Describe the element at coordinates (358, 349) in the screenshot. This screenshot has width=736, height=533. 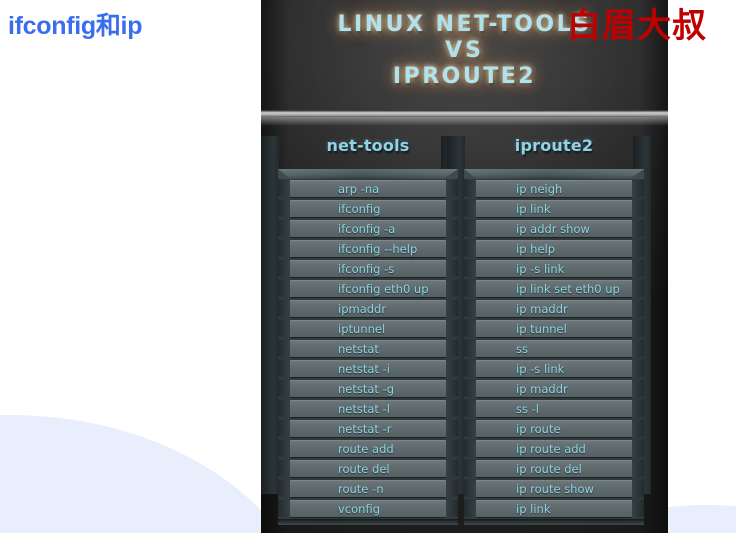
I see `command-label: netstat` at that location.